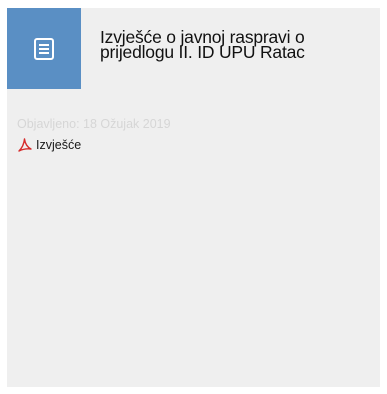 This screenshot has width=387, height=394. What do you see at coordinates (94, 124) in the screenshot?
I see `published-date: Objavljeno: 18 Ožujak 2019` at bounding box center [94, 124].